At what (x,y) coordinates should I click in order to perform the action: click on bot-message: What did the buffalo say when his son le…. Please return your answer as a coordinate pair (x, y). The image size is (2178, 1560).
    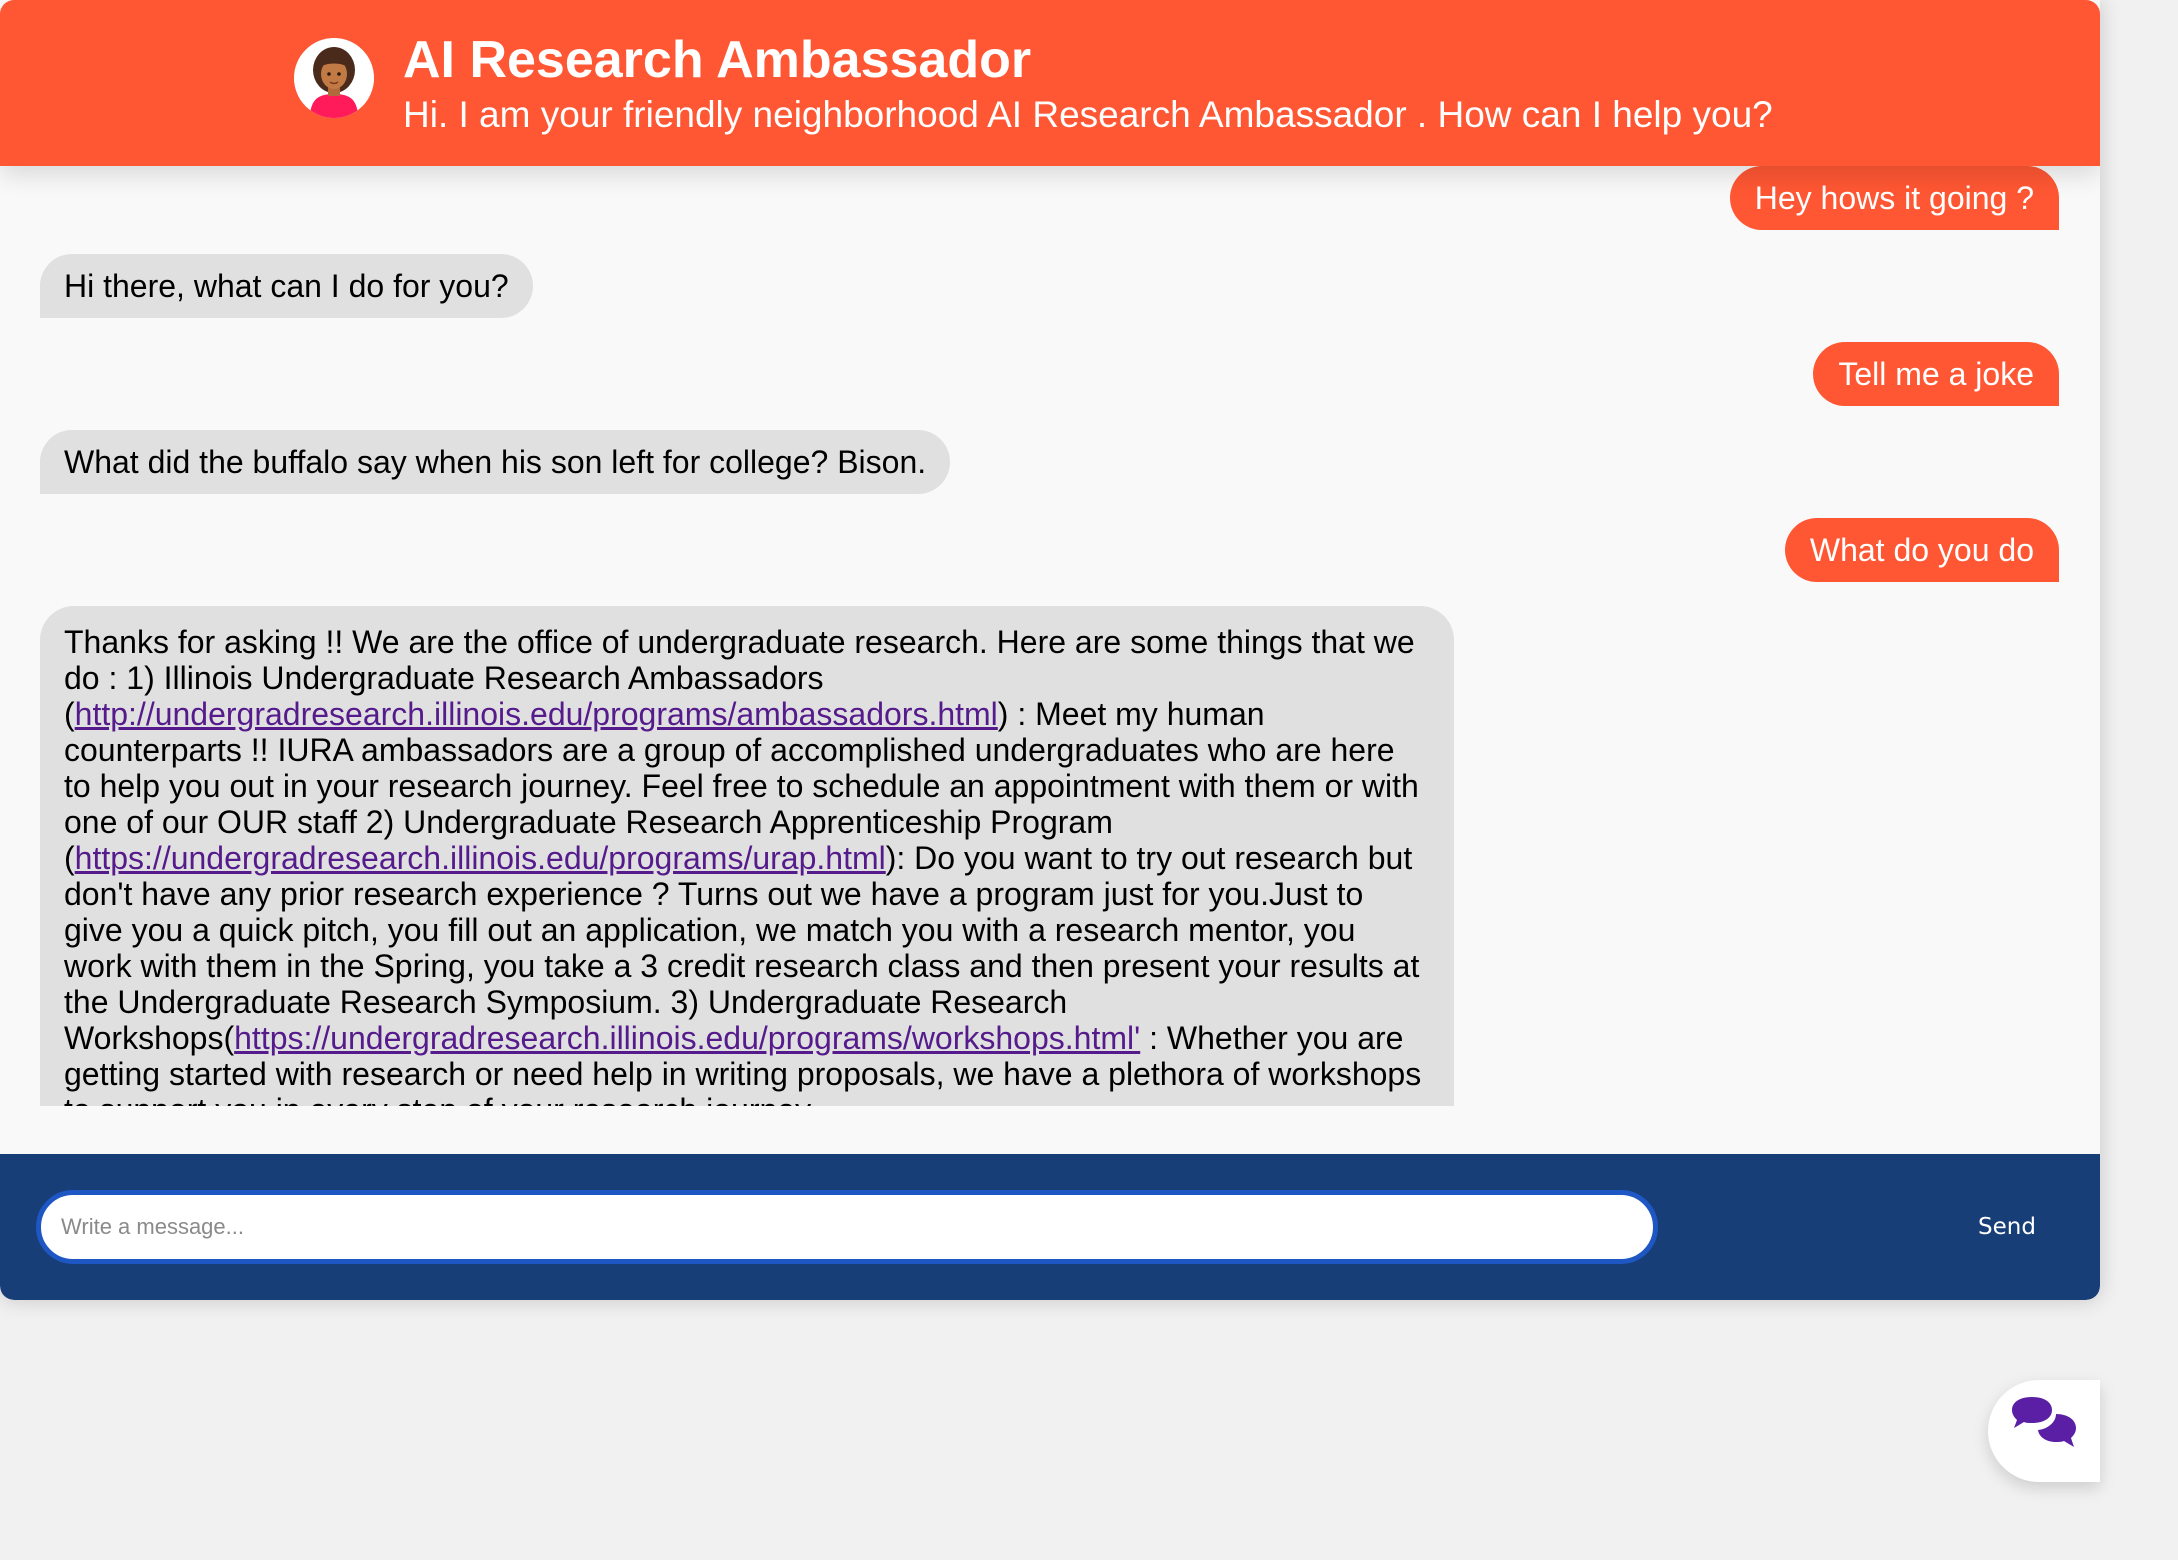
    Looking at the image, I should click on (495, 462).